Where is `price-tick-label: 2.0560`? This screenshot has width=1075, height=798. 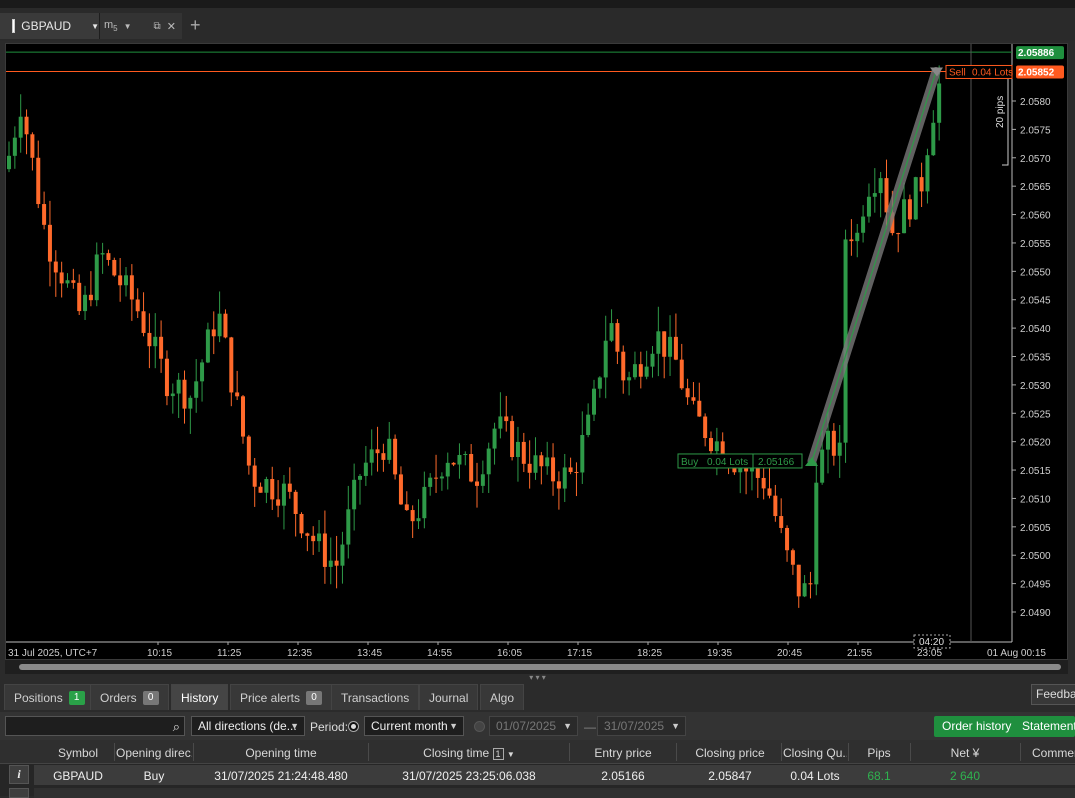 price-tick-label: 2.0560 is located at coordinates (1035, 216).